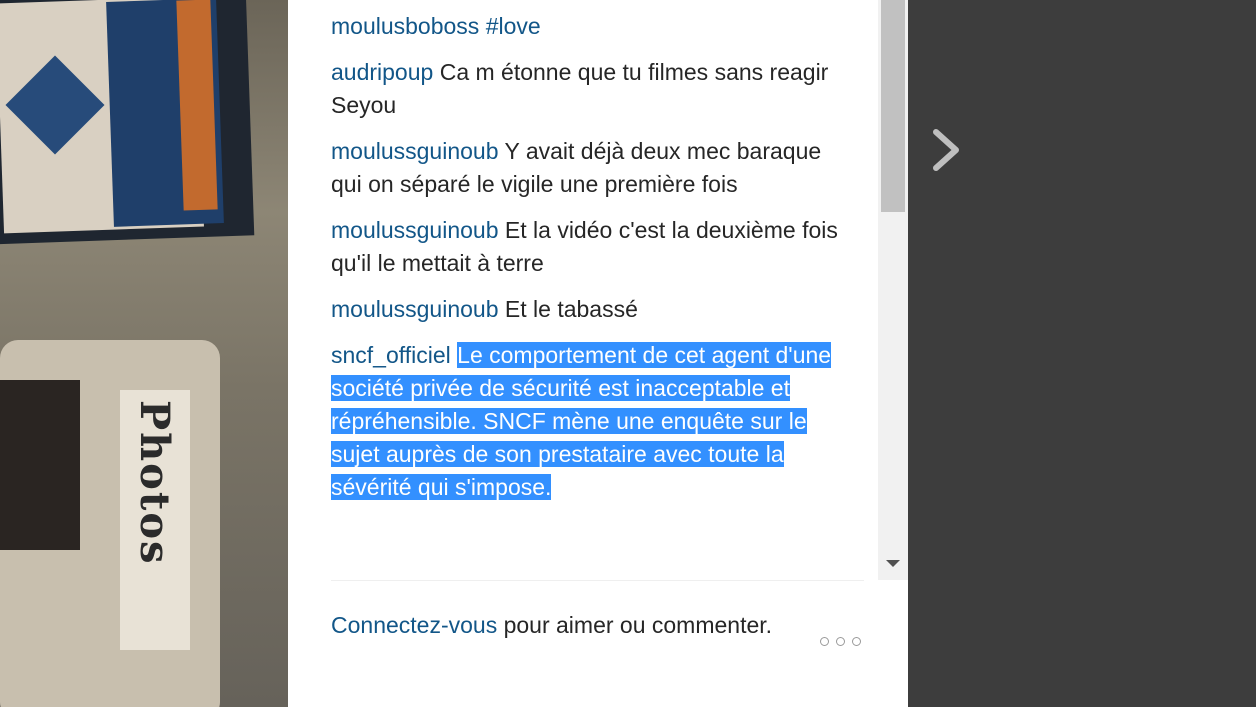  I want to click on more-options-icon, so click(840, 641).